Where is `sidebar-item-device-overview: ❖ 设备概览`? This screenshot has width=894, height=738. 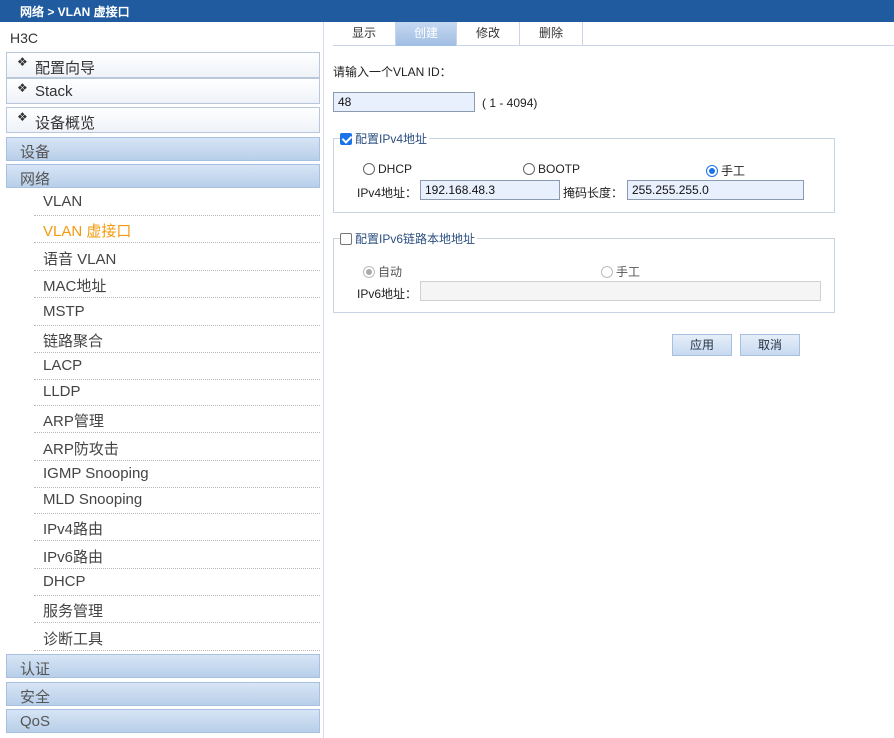 sidebar-item-device-overview: ❖ 设备概览 is located at coordinates (163, 120).